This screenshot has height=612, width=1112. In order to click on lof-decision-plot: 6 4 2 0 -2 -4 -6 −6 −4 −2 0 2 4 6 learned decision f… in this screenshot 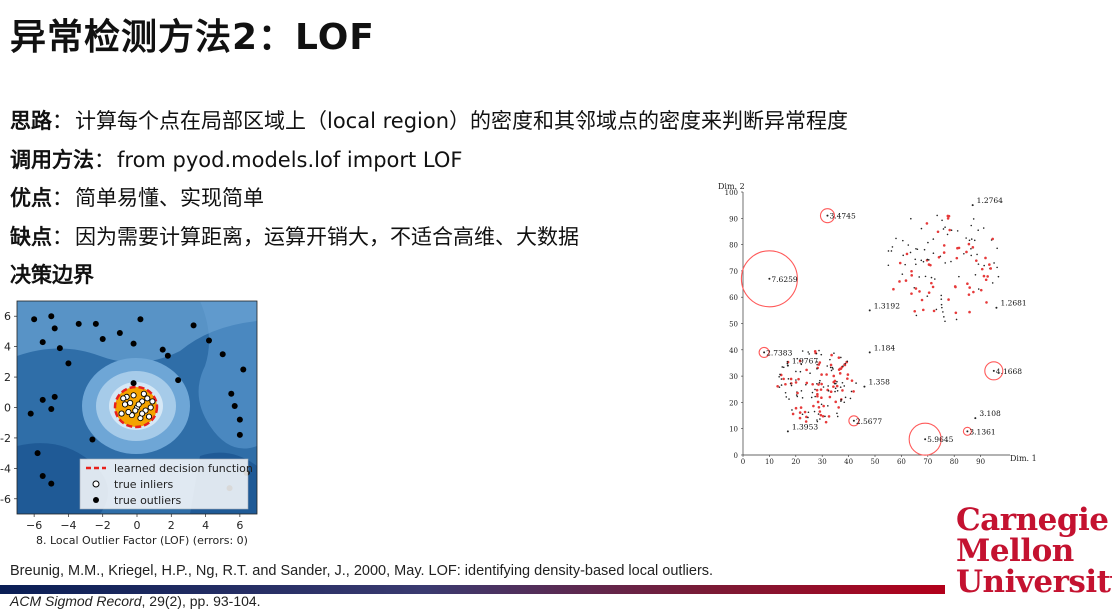, I will do `click(129, 423)`.